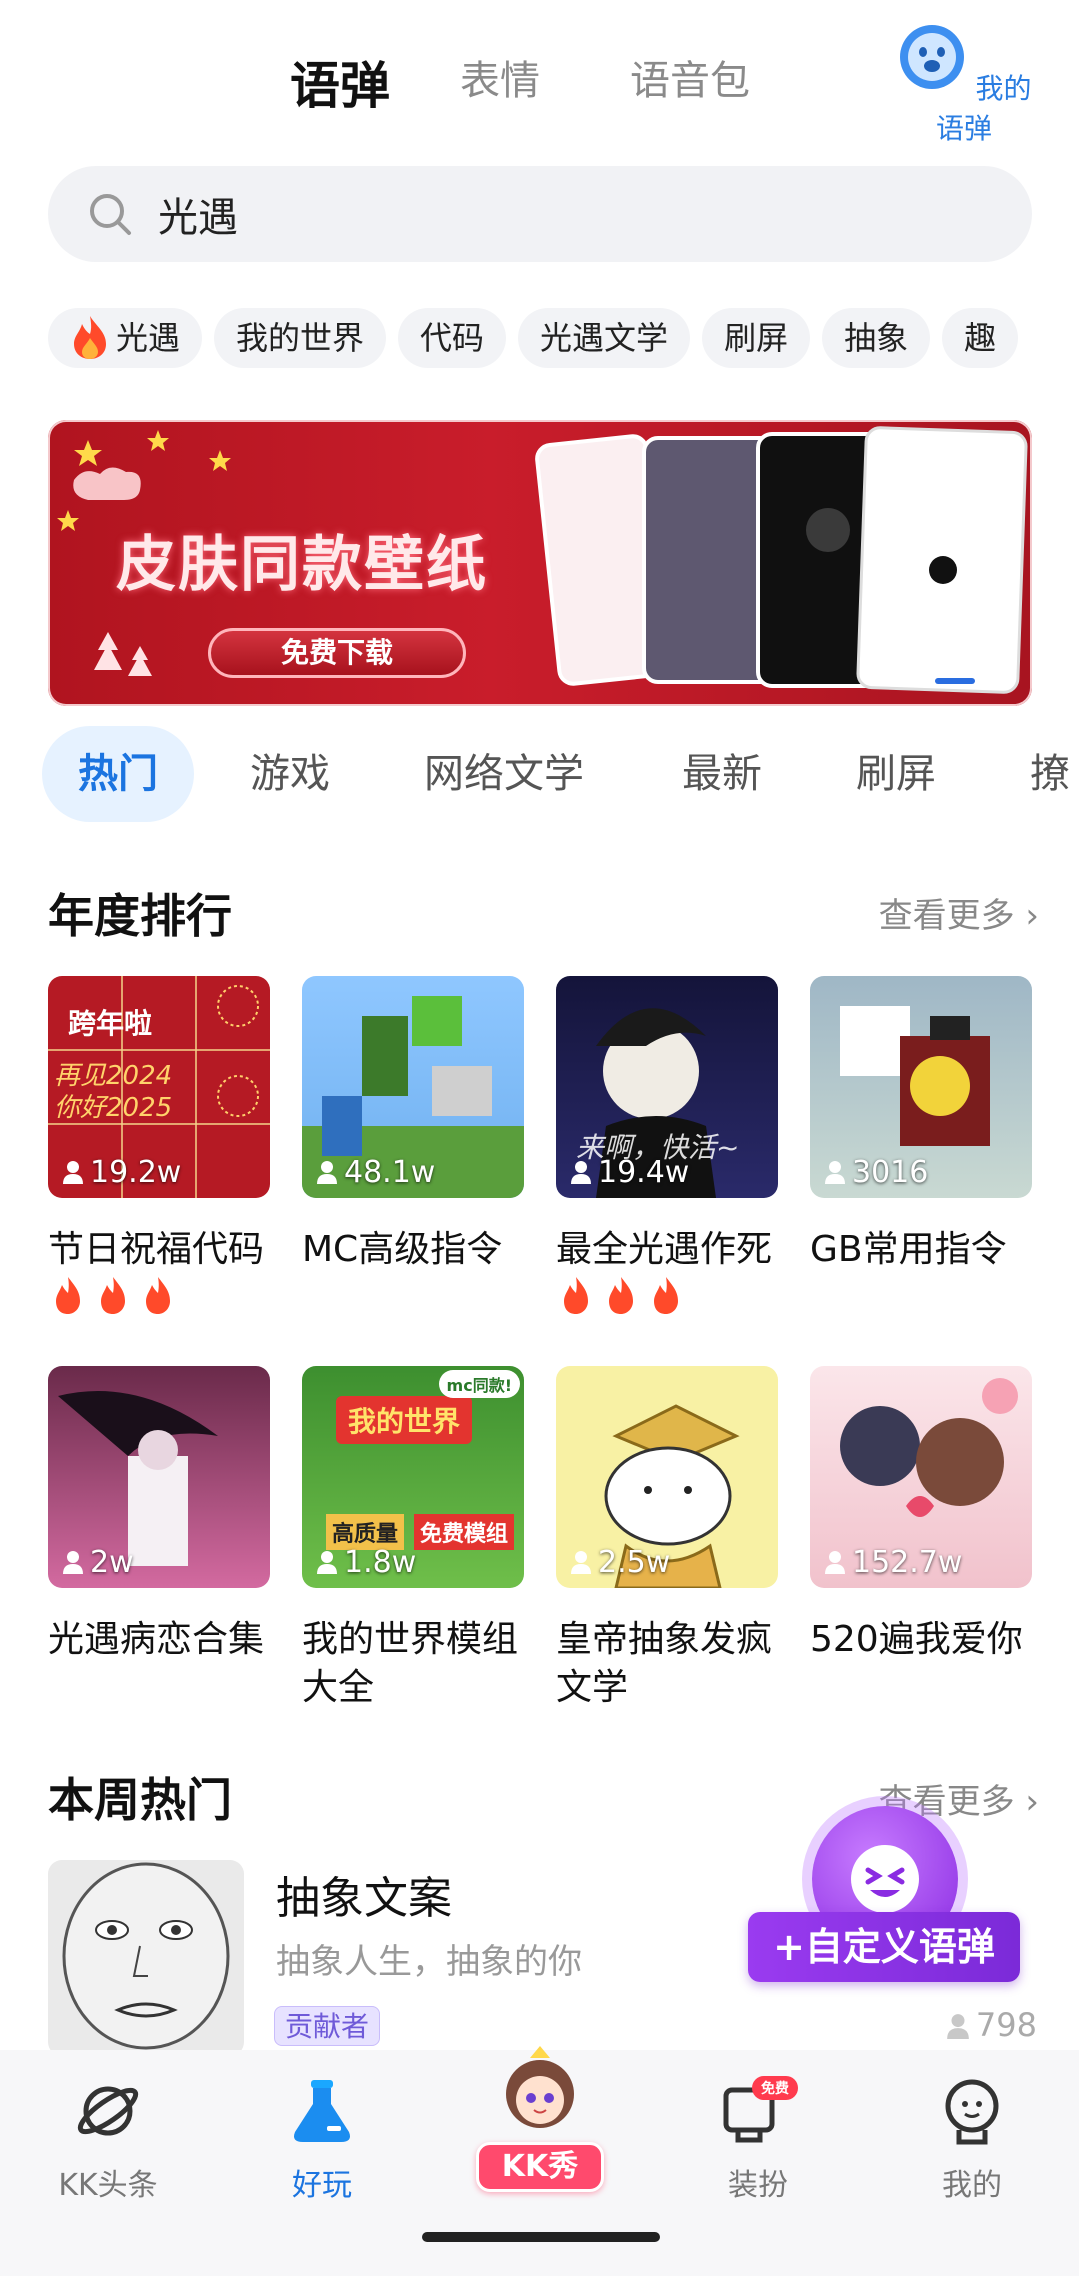  I want to click on card-title: GB常用指令, so click(908, 1249).